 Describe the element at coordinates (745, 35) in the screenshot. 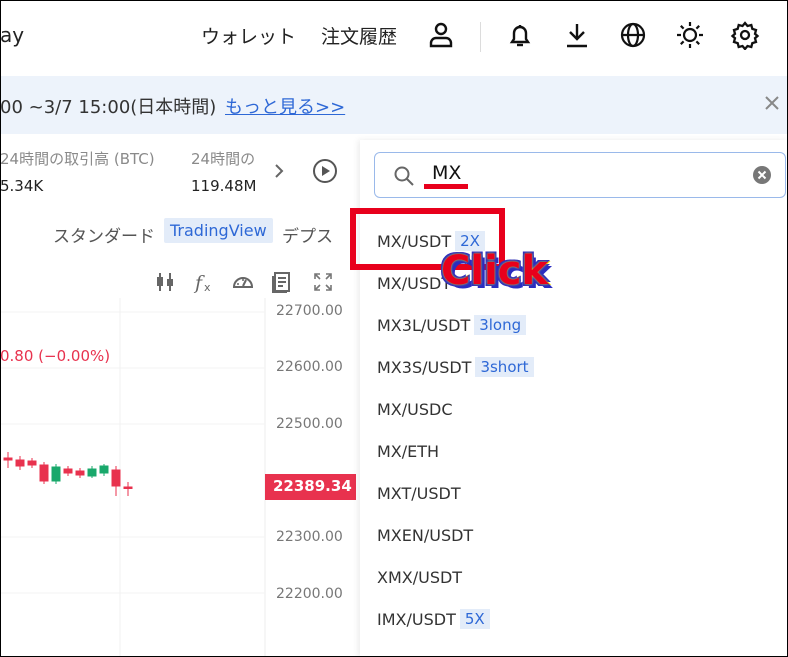

I see `gear-icon` at that location.